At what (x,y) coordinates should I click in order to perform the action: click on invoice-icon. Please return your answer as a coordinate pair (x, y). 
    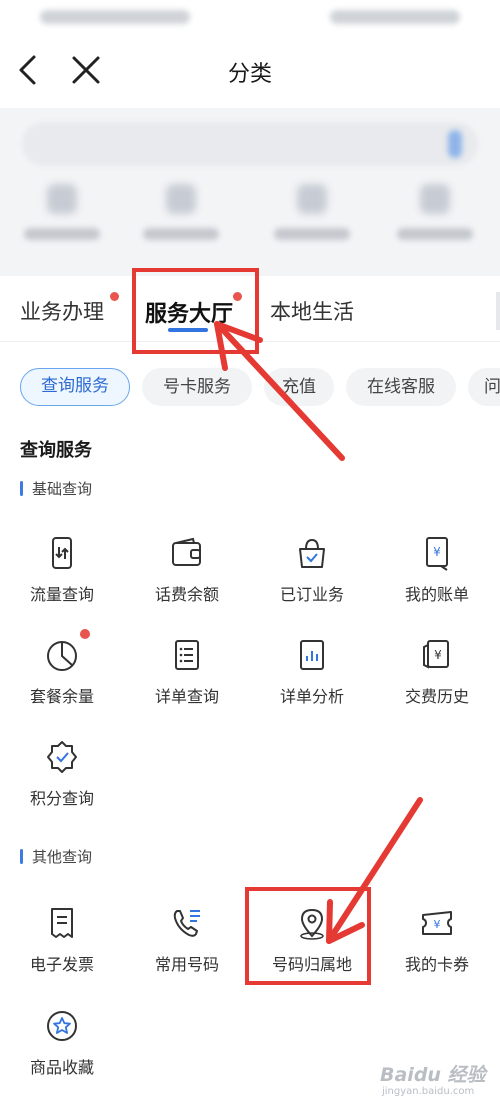
    Looking at the image, I should click on (62, 923).